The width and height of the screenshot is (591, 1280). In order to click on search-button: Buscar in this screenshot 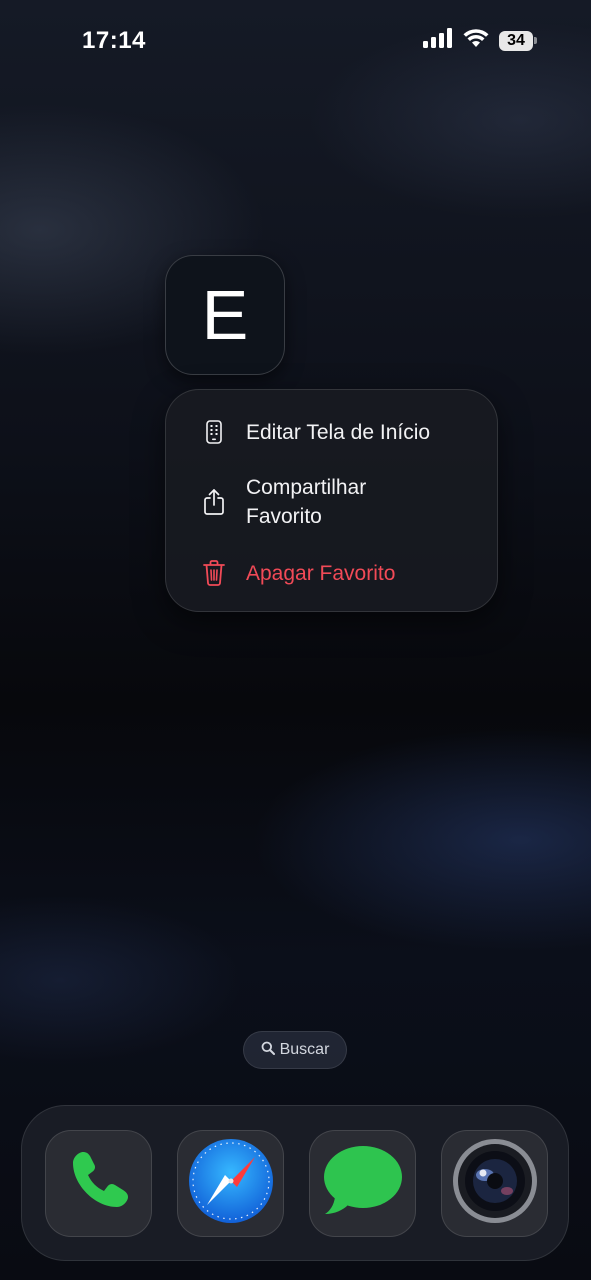, I will do `click(295, 1050)`.